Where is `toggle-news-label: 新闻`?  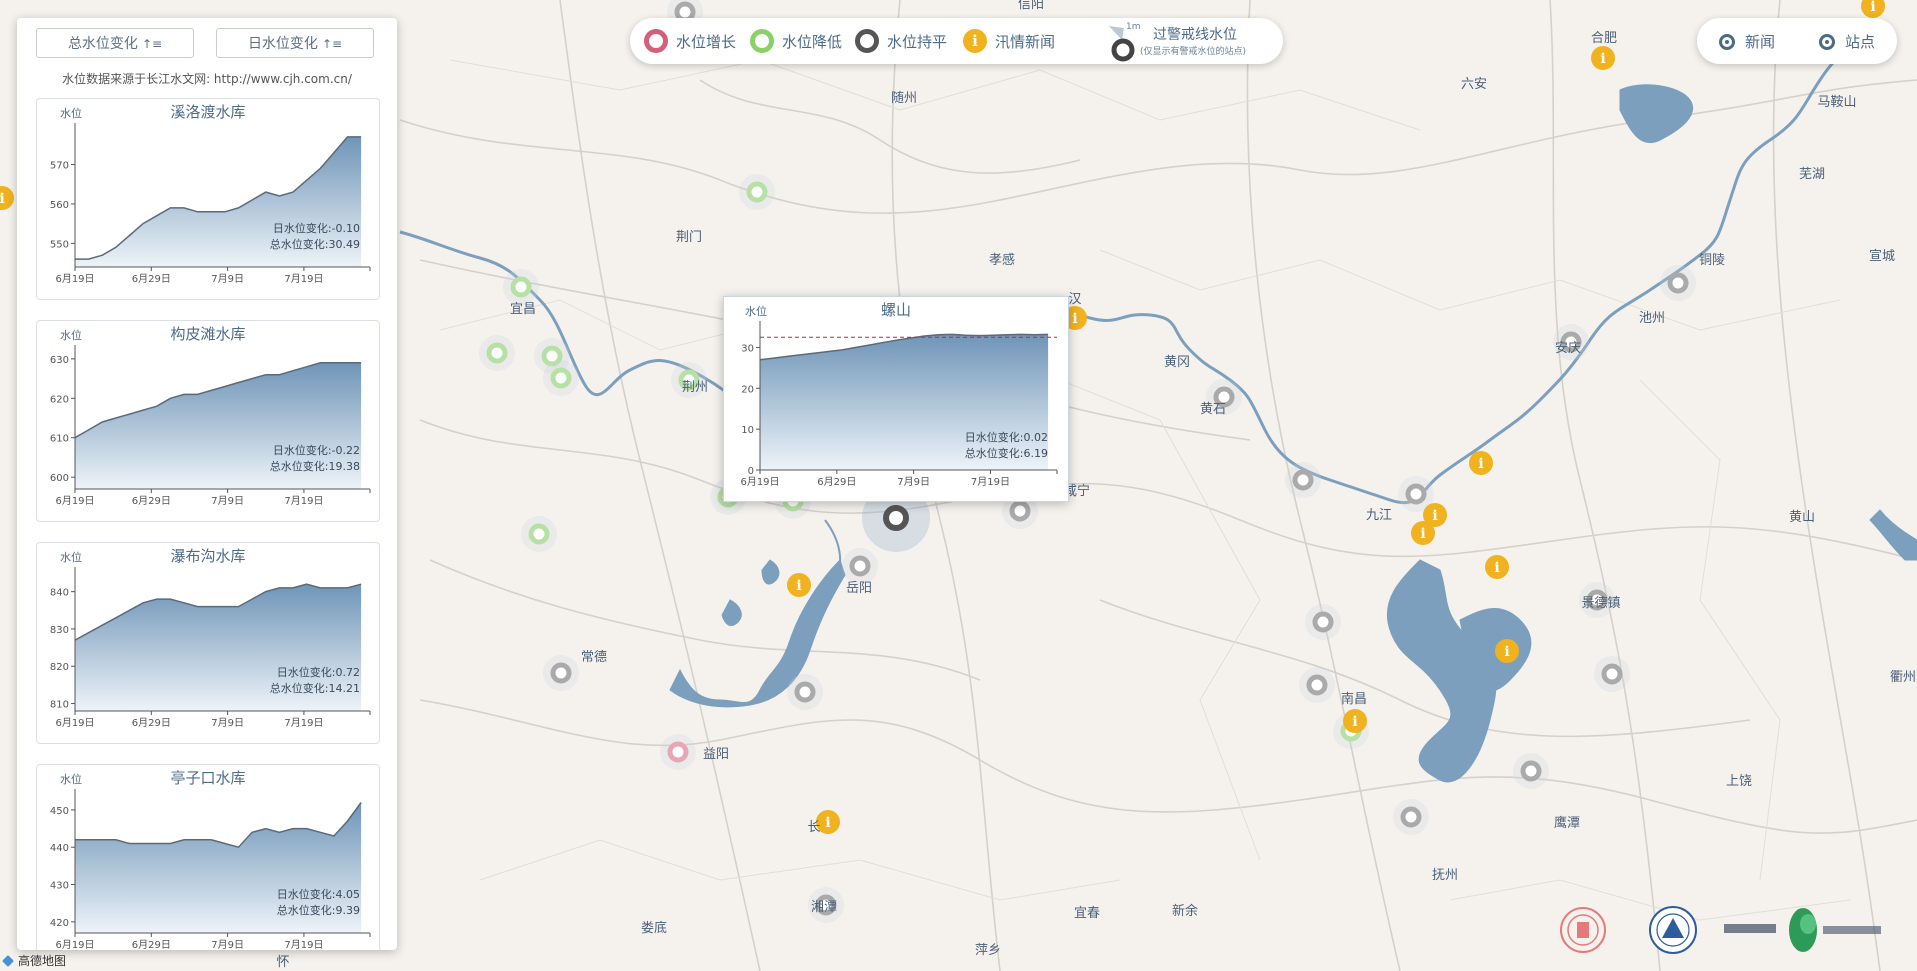 toggle-news-label: 新闻 is located at coordinates (1760, 42).